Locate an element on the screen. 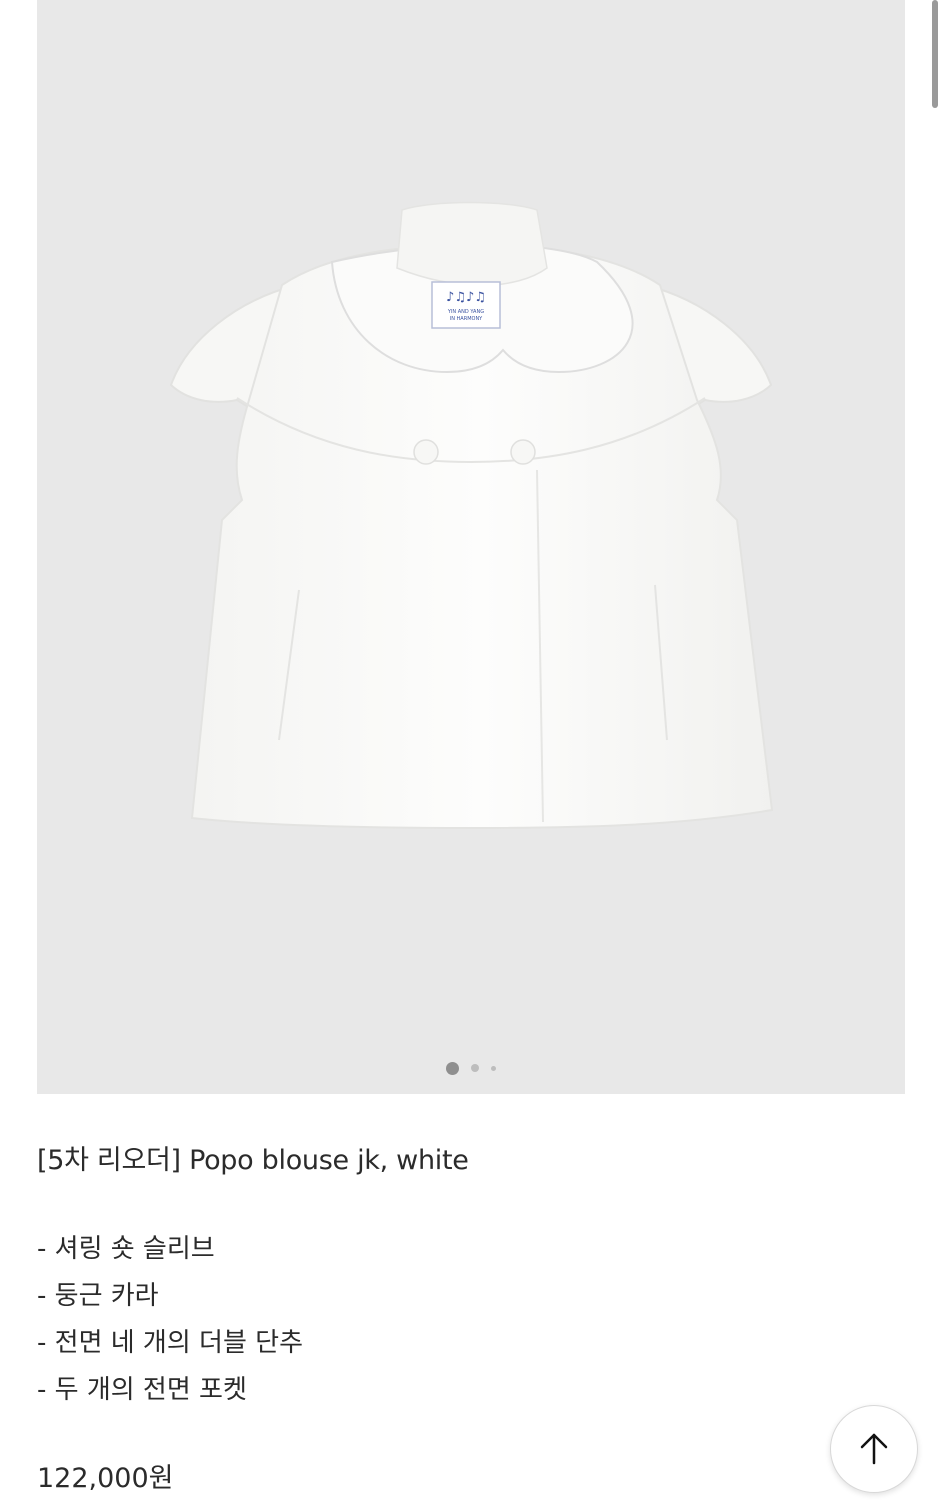  feature-item: - 두 개의 전면 포켓 is located at coordinates (142, 1390).